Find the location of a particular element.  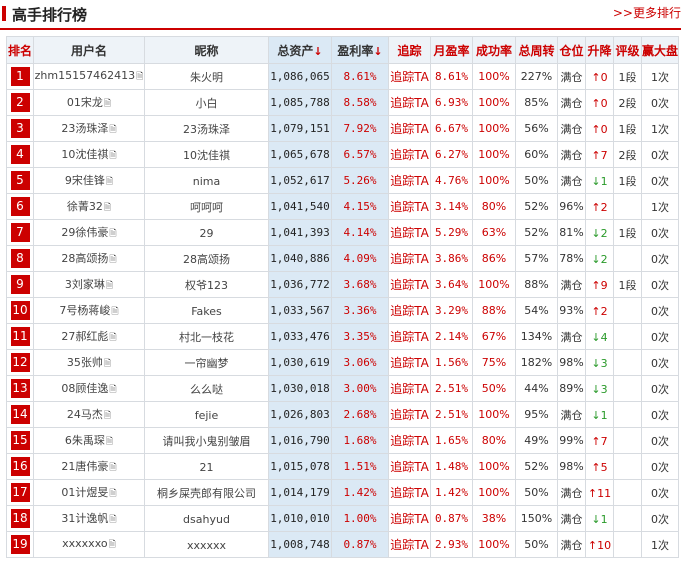

col-monthly-rate: 月盈率 is located at coordinates (451, 50).